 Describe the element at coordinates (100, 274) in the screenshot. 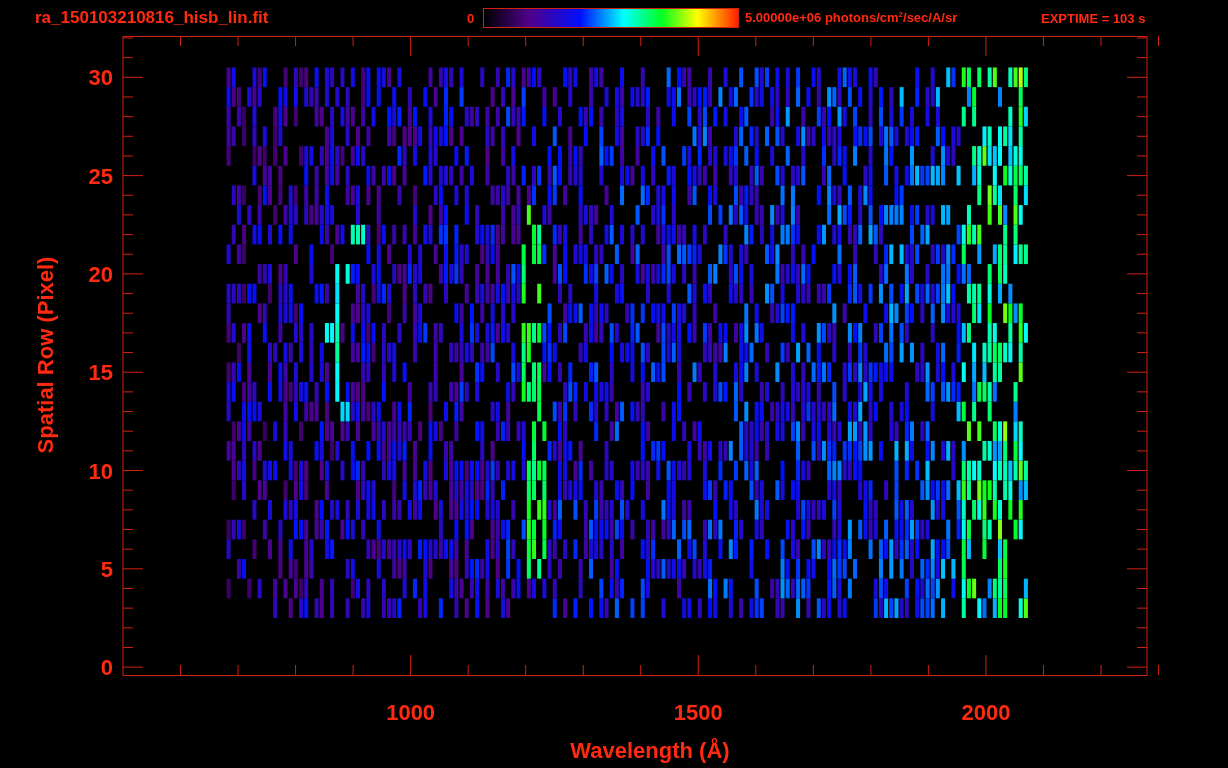

I see `y-tick-label: 20` at that location.